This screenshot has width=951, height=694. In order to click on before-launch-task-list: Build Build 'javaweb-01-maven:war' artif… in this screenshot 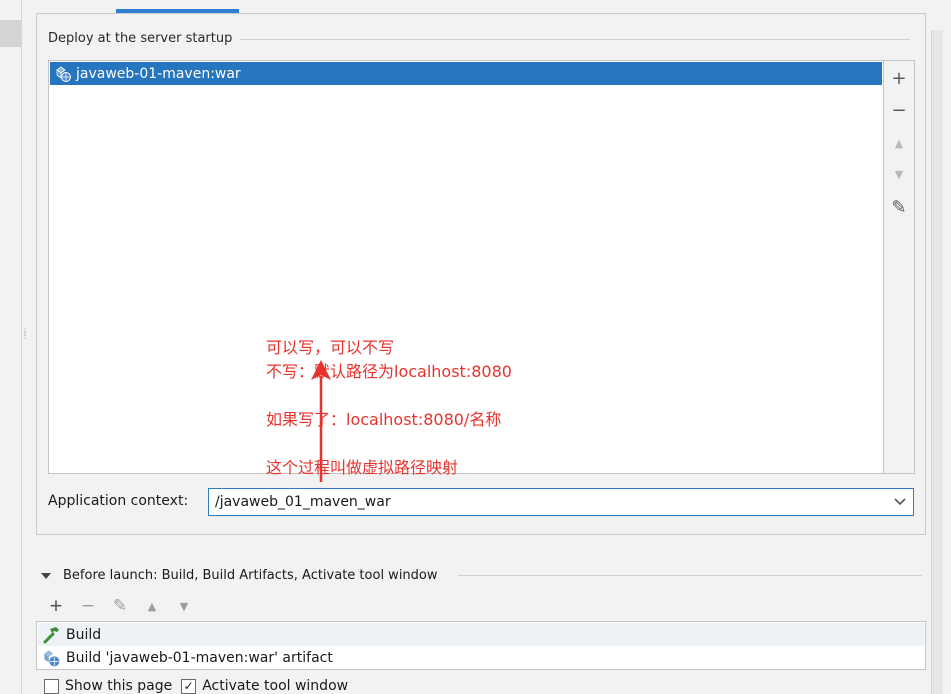, I will do `click(481, 645)`.